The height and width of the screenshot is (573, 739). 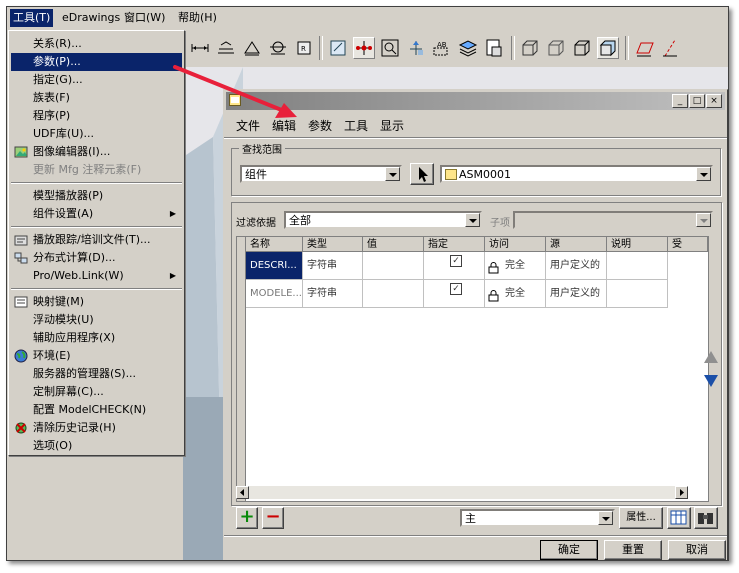 I want to click on remove-parameter-button: −, so click(x=273, y=518).